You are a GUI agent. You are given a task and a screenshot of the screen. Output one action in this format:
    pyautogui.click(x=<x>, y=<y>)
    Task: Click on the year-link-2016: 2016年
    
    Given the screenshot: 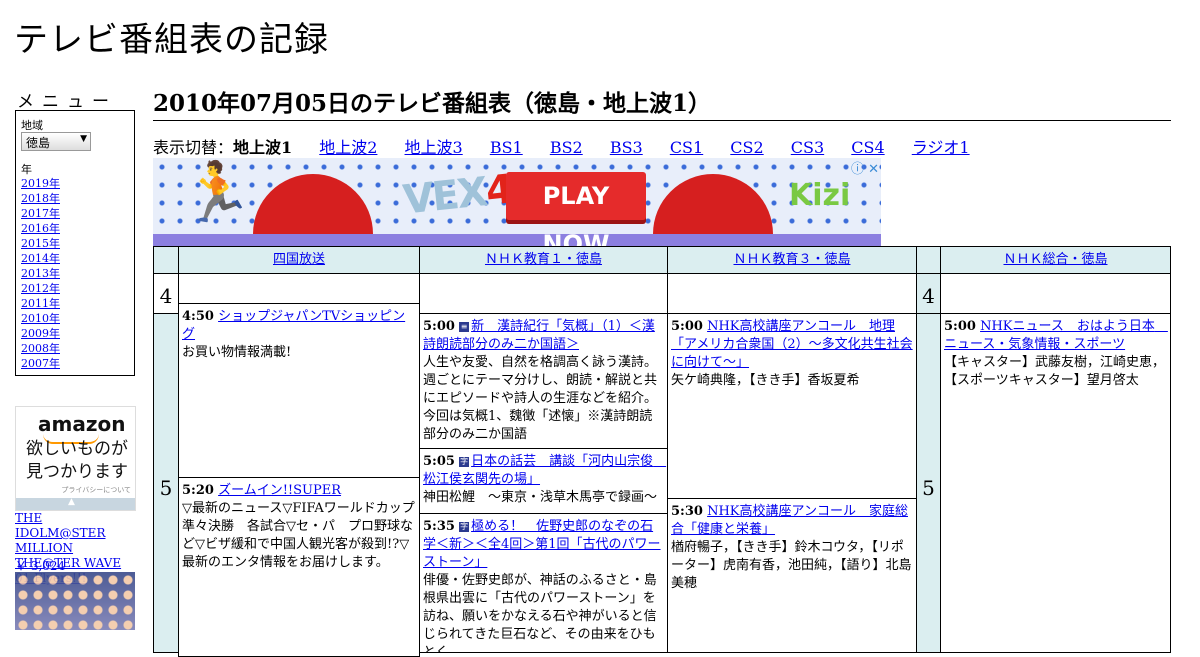 What is the action you would take?
    pyautogui.click(x=40, y=228)
    